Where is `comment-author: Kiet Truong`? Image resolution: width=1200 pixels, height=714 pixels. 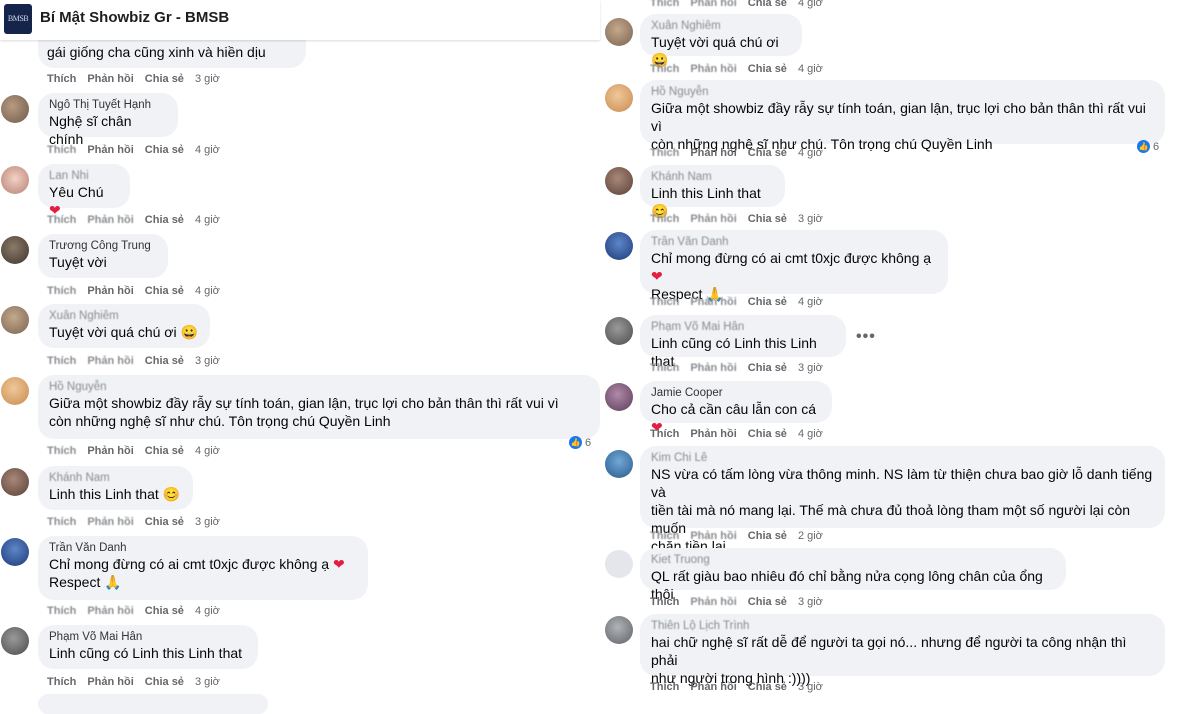
comment-author: Kiet Truong is located at coordinates (853, 560).